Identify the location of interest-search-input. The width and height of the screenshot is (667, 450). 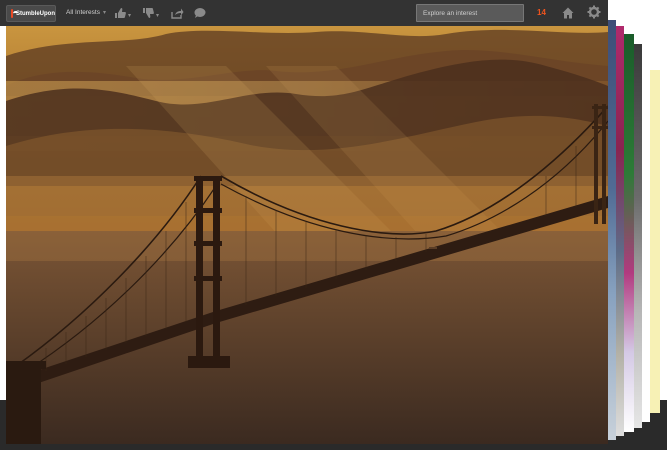
(470, 13).